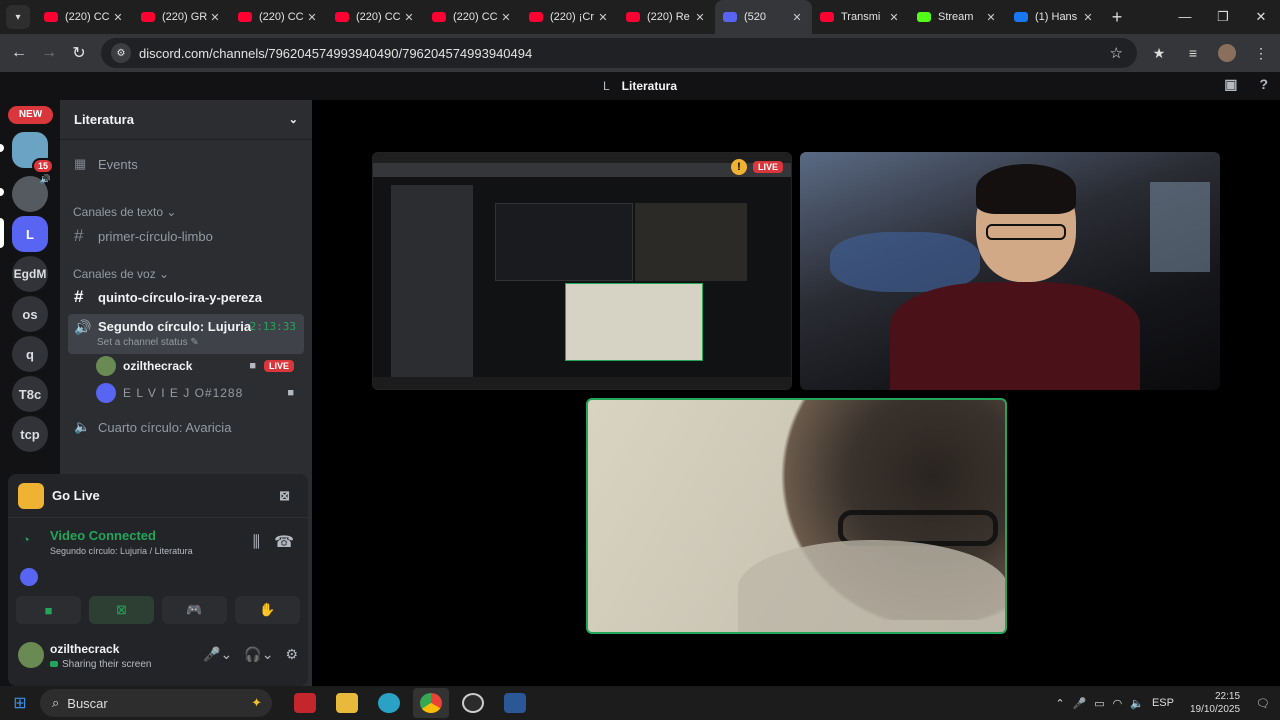 The image size is (1280, 720). Describe the element at coordinates (1021, 17) in the screenshot. I see `facebook-icon` at that location.